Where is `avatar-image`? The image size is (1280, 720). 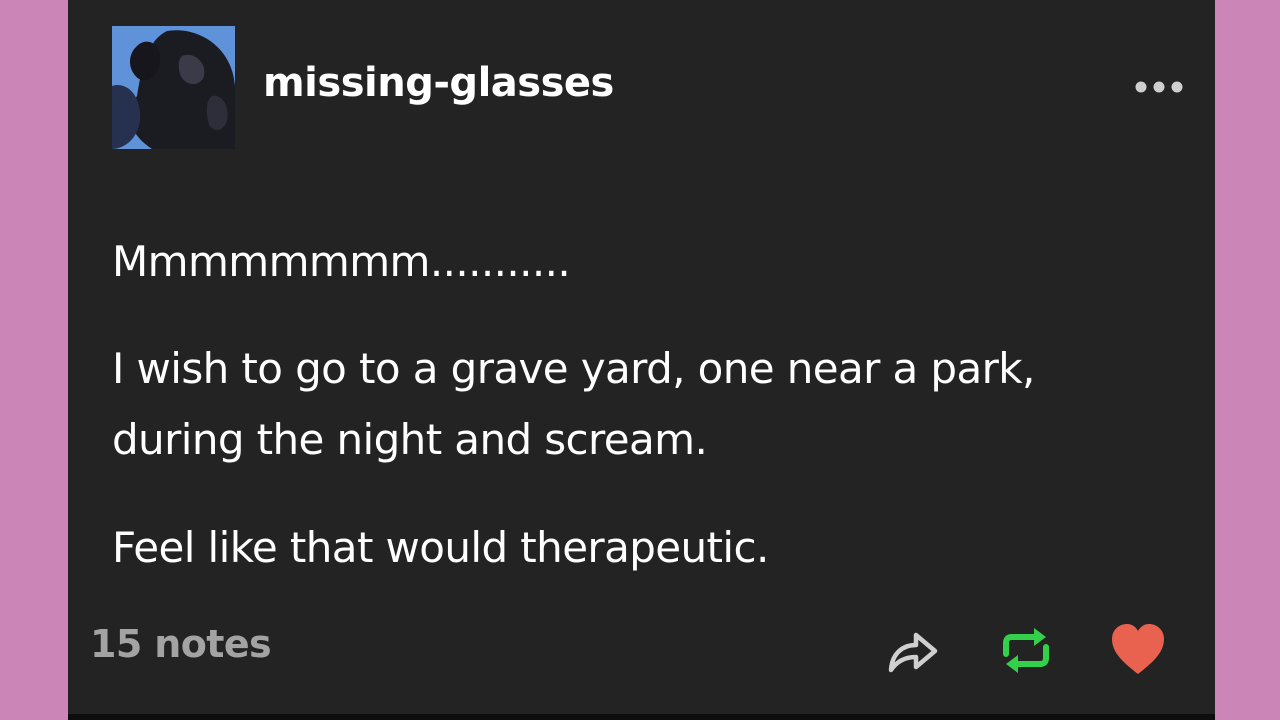
avatar-image is located at coordinates (173, 87).